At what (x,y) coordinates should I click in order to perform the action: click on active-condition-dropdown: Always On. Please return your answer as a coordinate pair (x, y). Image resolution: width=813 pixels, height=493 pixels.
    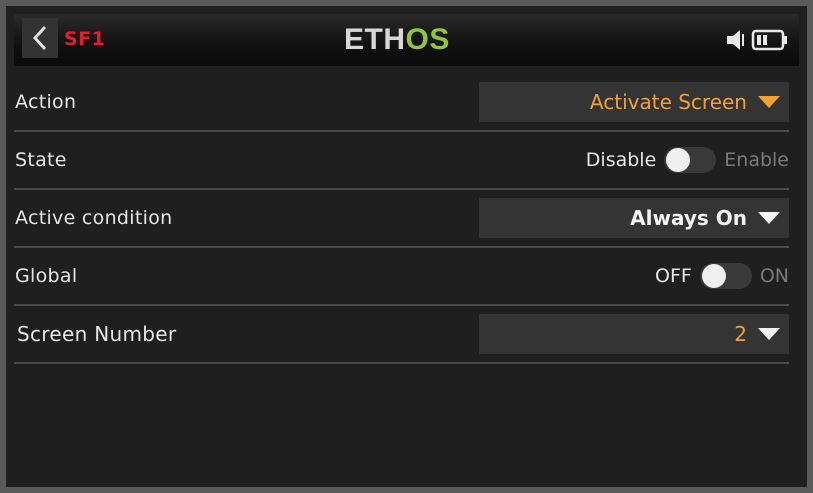
    Looking at the image, I should click on (634, 218).